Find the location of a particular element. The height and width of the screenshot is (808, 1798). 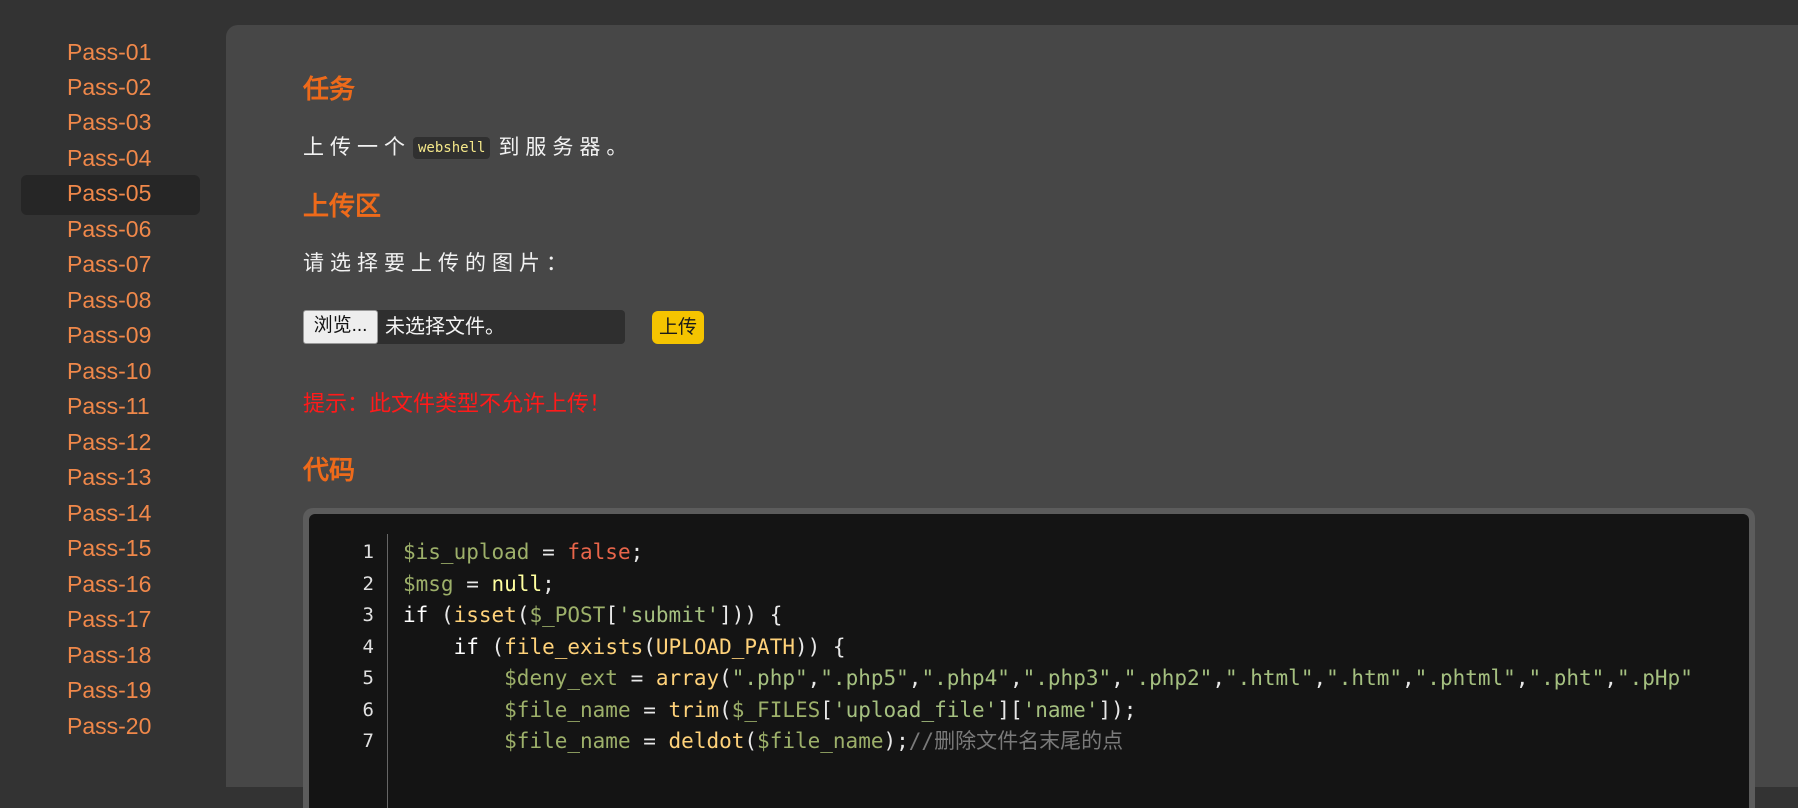

code-token: UPLOAD_PATH is located at coordinates (725, 646).